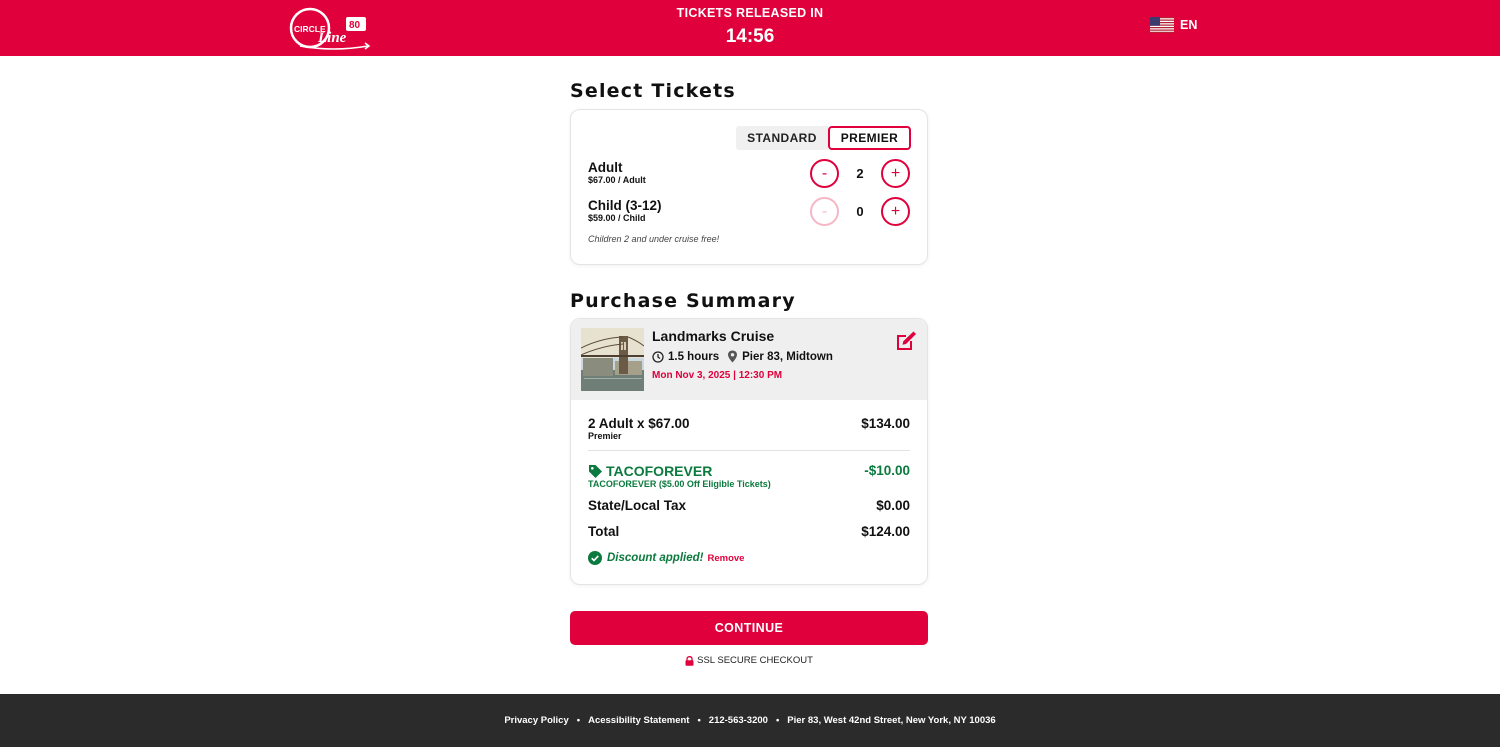 This screenshot has width=1500, height=747. What do you see at coordinates (887, 470) in the screenshot?
I see `promo-amount: -$10.00` at bounding box center [887, 470].